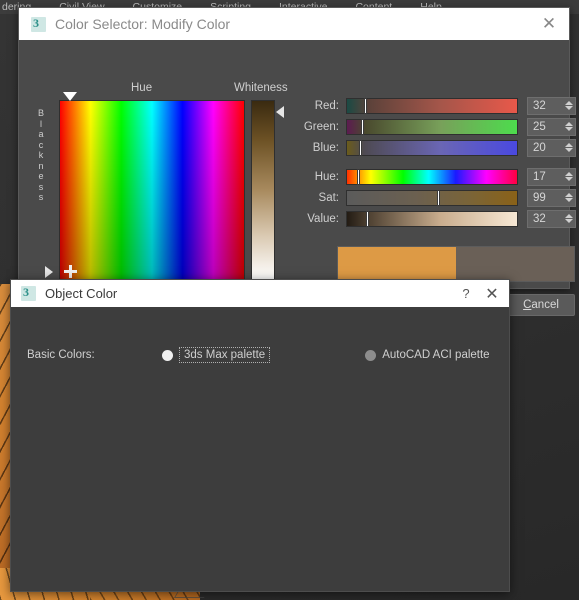  I want to click on channel-hue: Hue: 17, so click(431, 176).